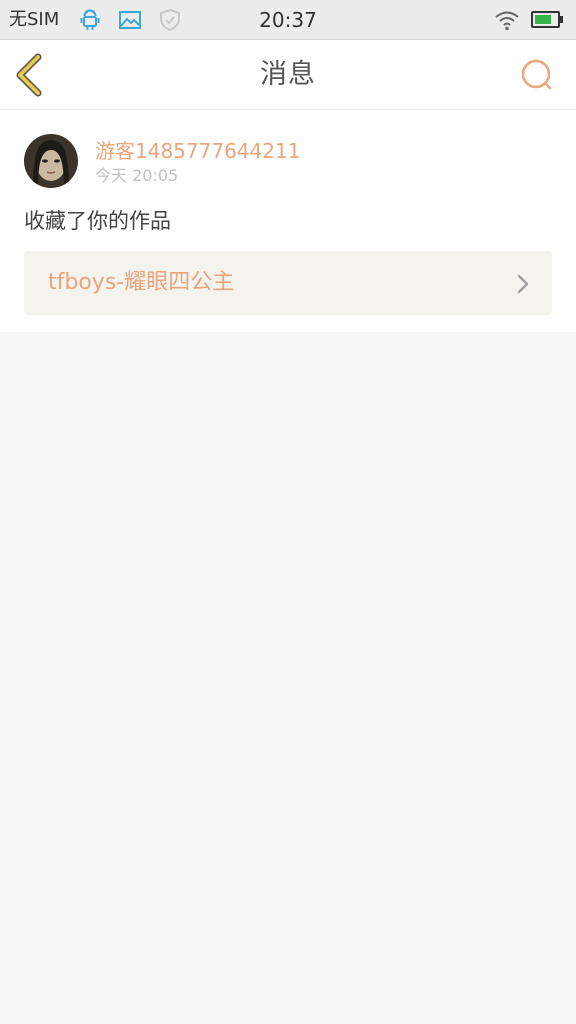 The height and width of the screenshot is (1024, 576). I want to click on avatar-image, so click(51, 161).